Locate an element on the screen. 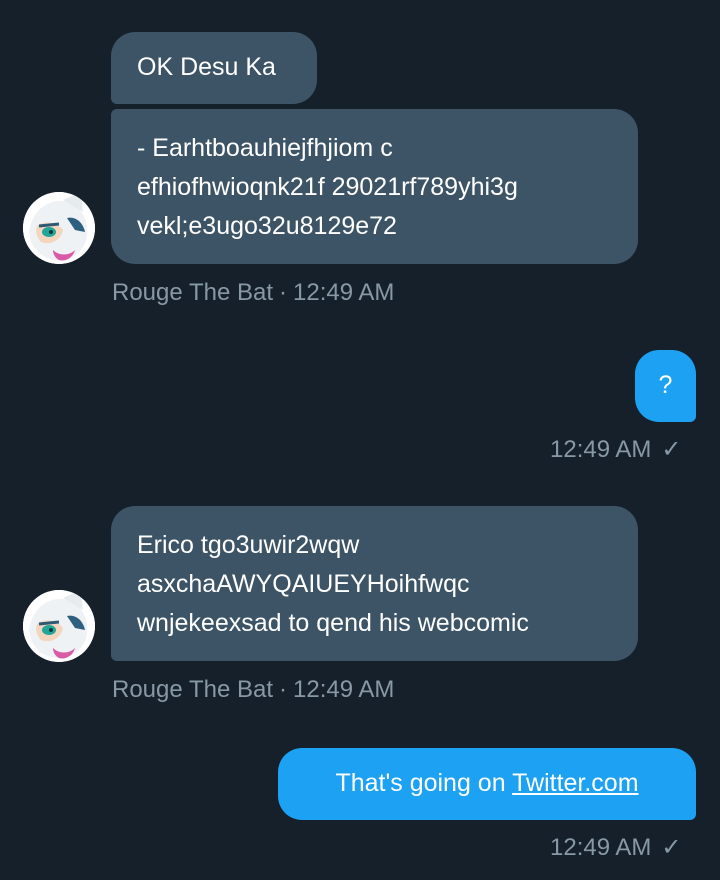  message-line: vekl;e3ugo32u8129e72 is located at coordinates (267, 226).